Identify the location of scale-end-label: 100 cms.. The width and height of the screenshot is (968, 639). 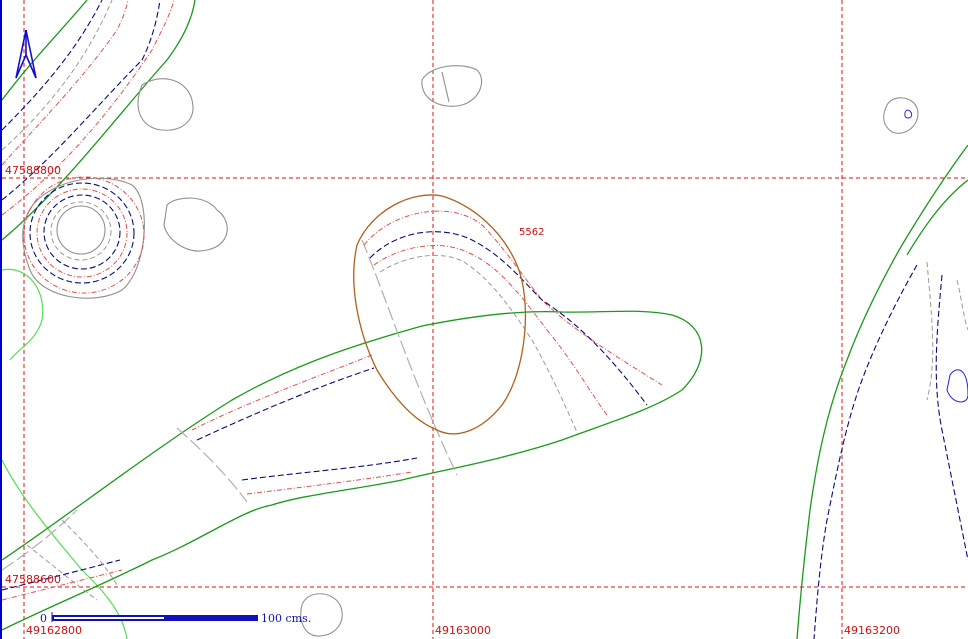
(286, 618).